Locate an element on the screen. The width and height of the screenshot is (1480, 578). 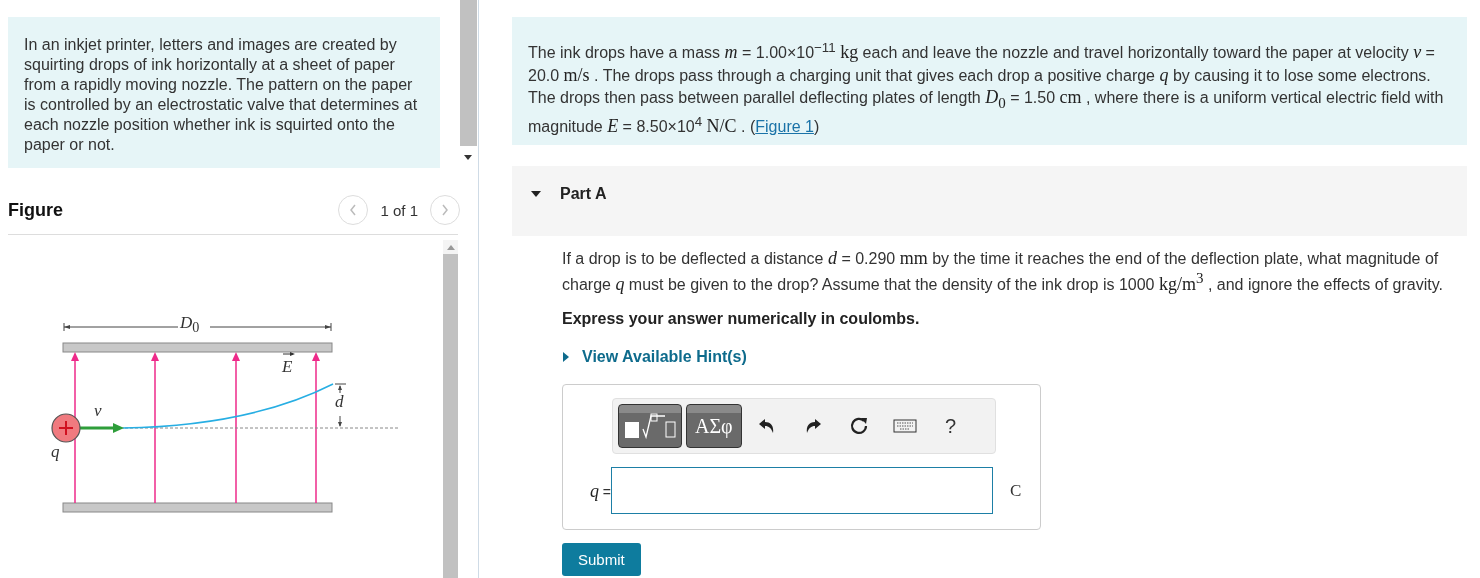
intro-text: In an inkjet printer, letters and images are created by squirting drops of ink horizontally at a sheet of paper from a rapidly moving nozzle. The pattern on the paper is controlled by an electrostatic valve that determines at each nozzle position whether ink is squirted onto the paper or not. is located at coordinates (224, 92).